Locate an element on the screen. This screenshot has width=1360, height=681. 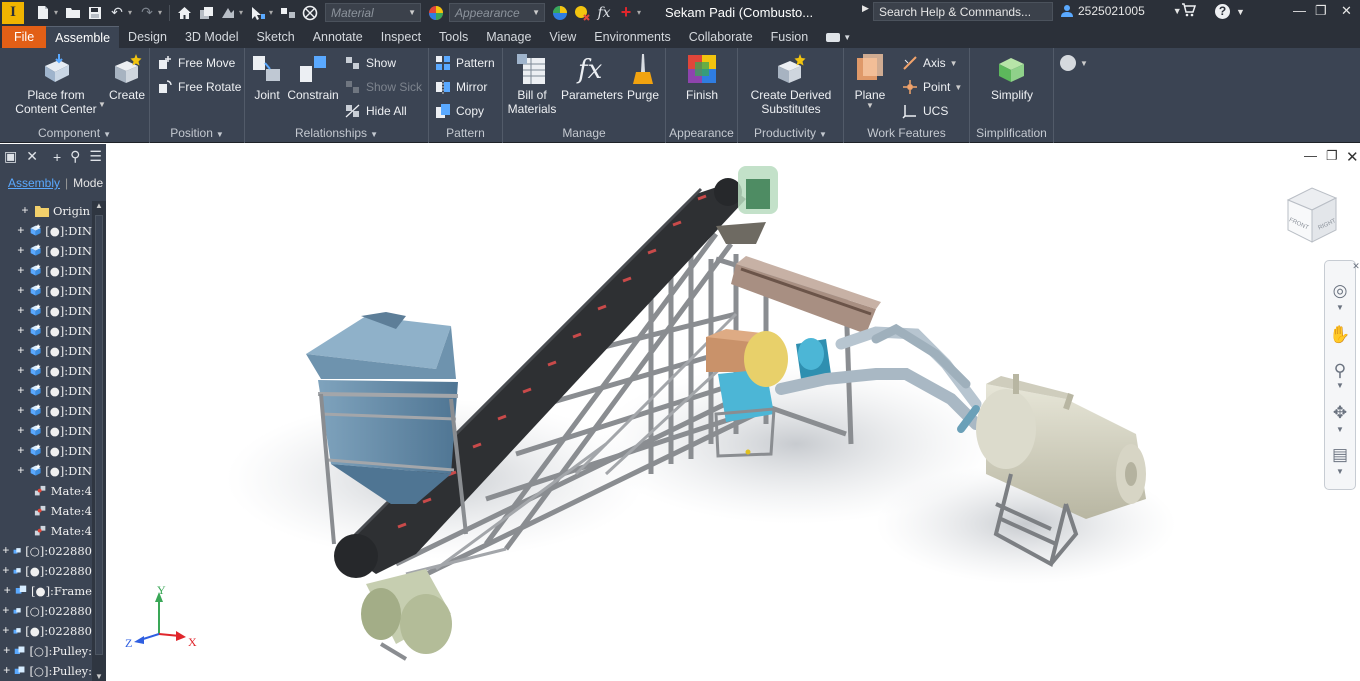
mirror-button: Mirror is located at coordinates (461, 87).